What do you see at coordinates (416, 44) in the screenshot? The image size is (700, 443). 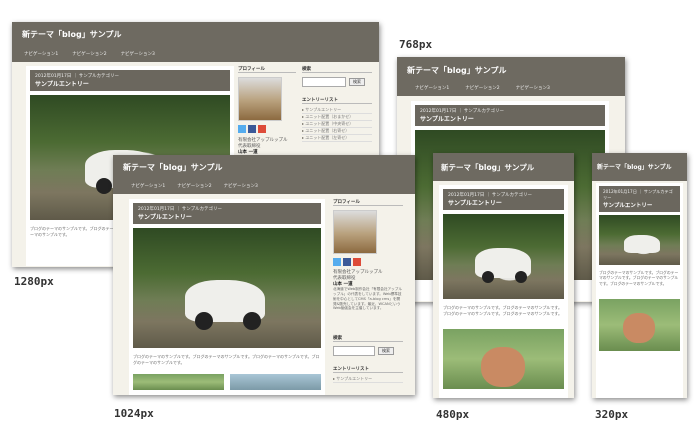 I see `label-768: 768px` at bounding box center [416, 44].